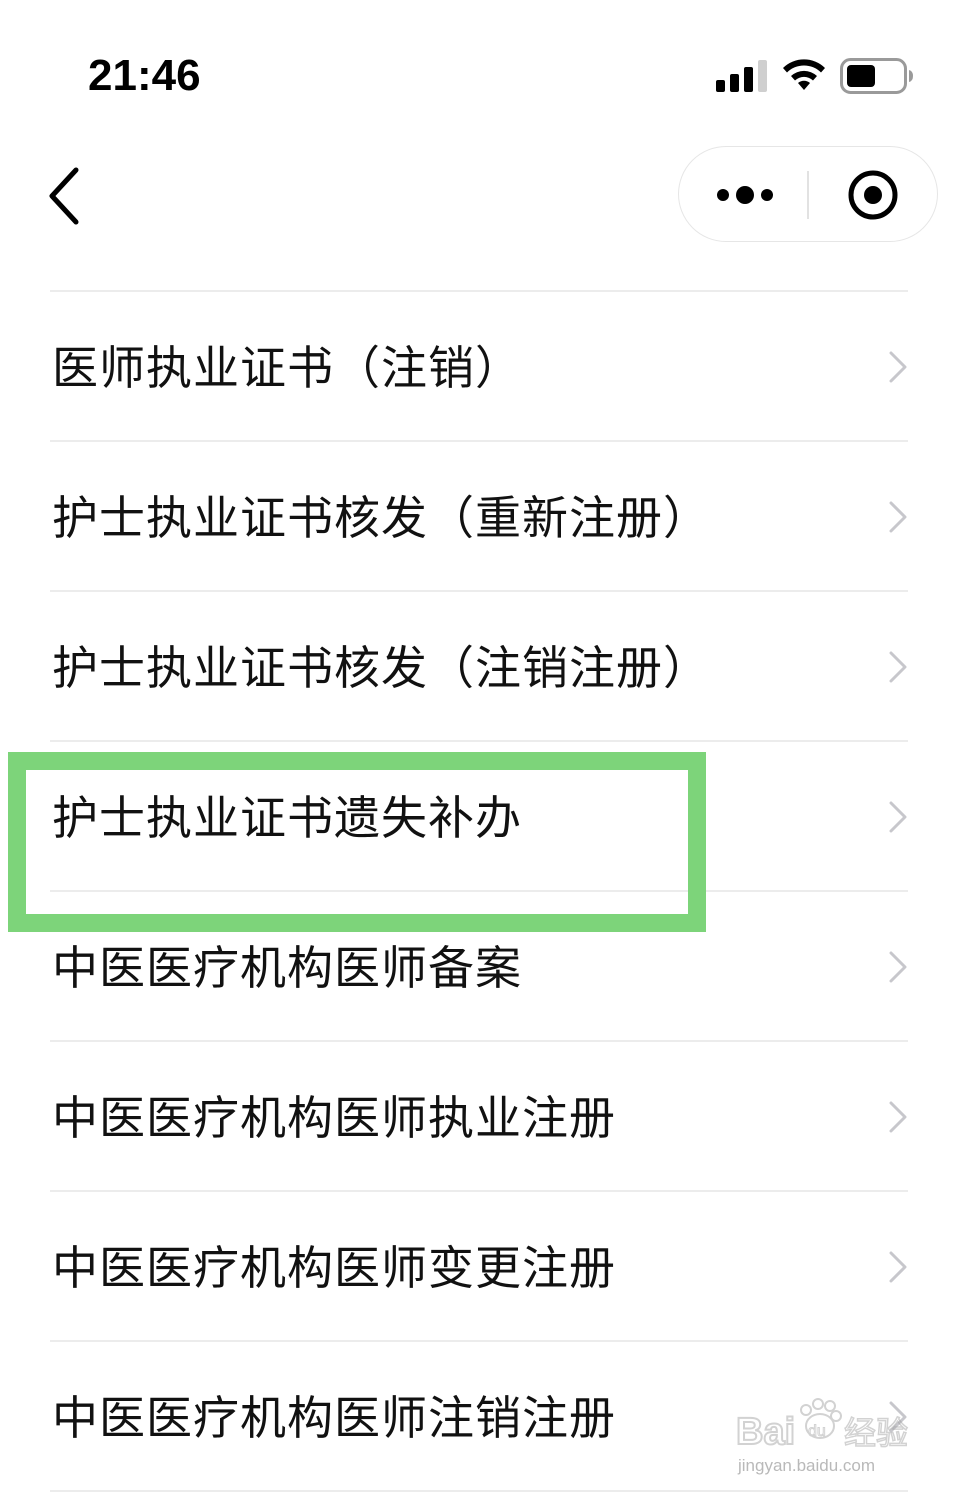 The height and width of the screenshot is (1494, 960). I want to click on list-item: 中医医疗机构医师变更注册, so click(480, 1265).